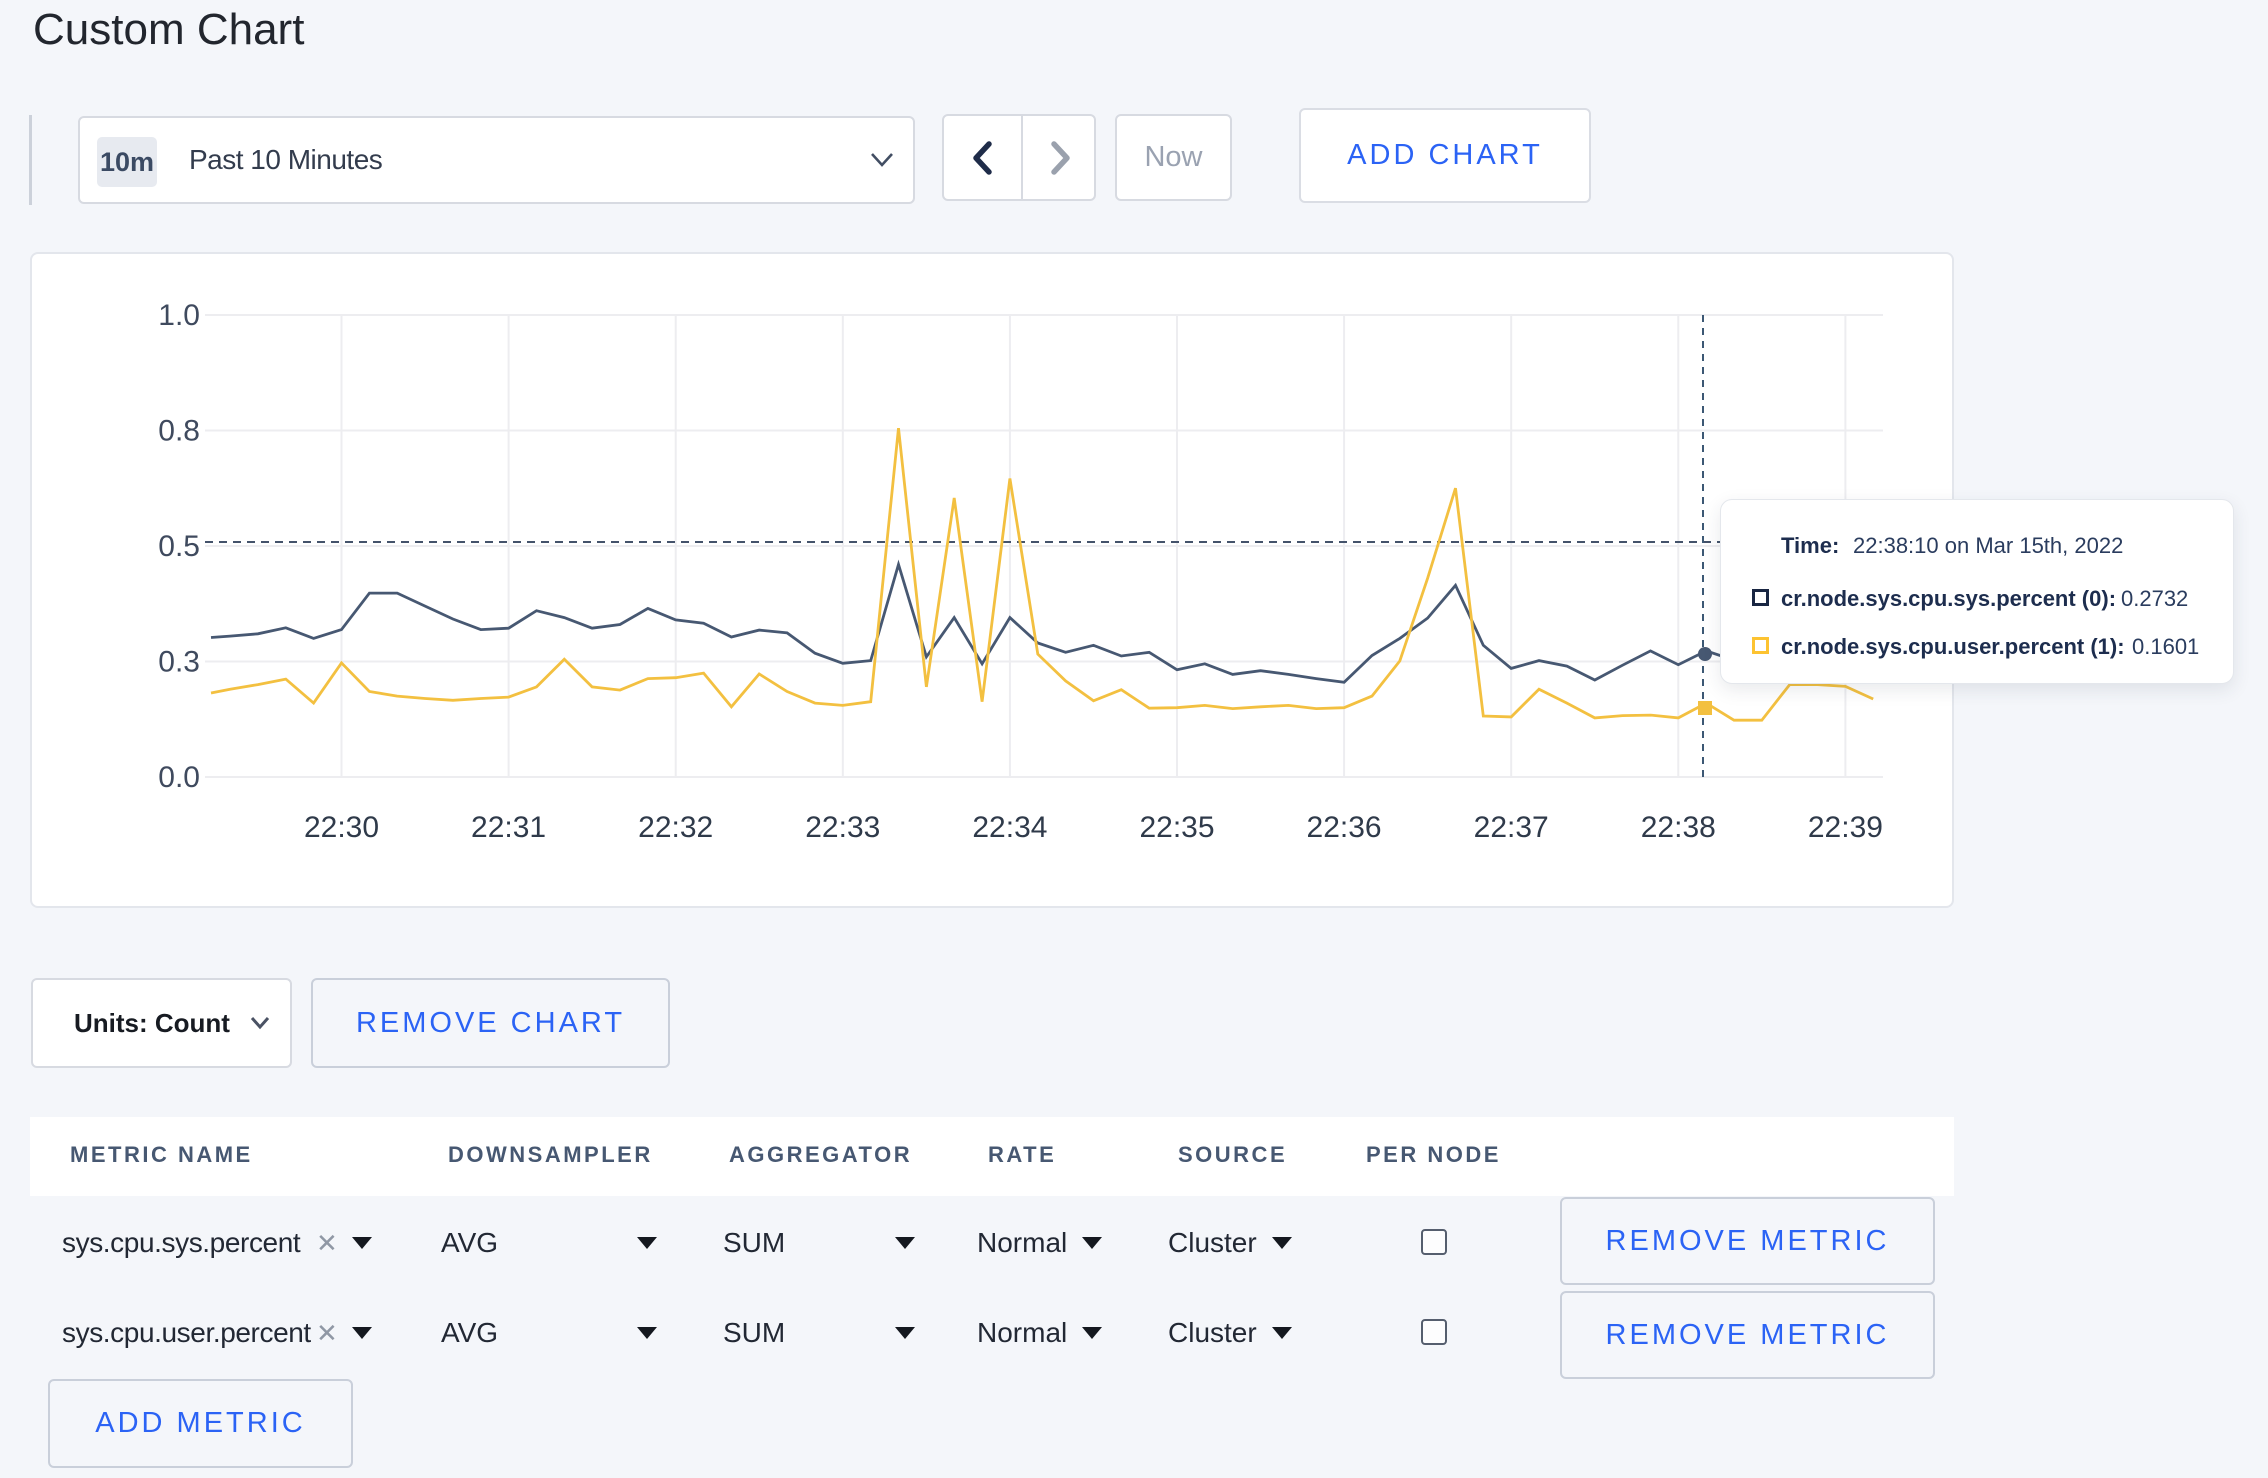 The height and width of the screenshot is (1478, 2268). What do you see at coordinates (341, 827) in the screenshot?
I see `svg-text: 22:30` at bounding box center [341, 827].